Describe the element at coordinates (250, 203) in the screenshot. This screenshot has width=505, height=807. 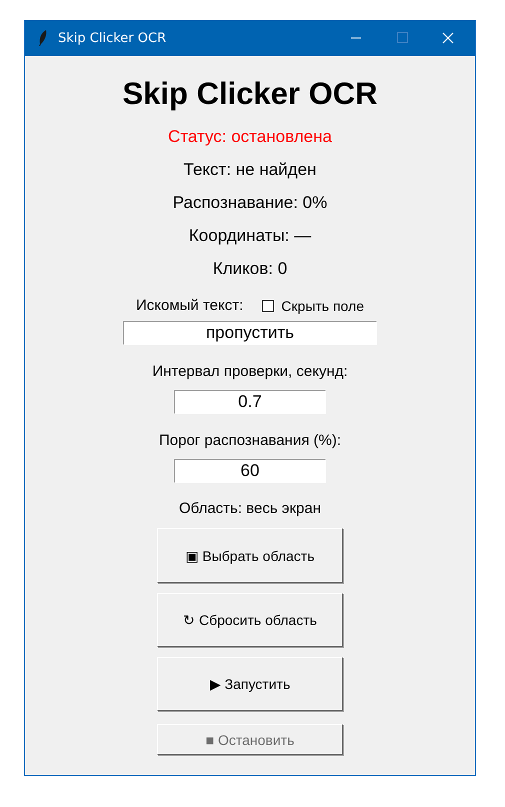
I see `info-text: Распознавание: 0%` at that location.